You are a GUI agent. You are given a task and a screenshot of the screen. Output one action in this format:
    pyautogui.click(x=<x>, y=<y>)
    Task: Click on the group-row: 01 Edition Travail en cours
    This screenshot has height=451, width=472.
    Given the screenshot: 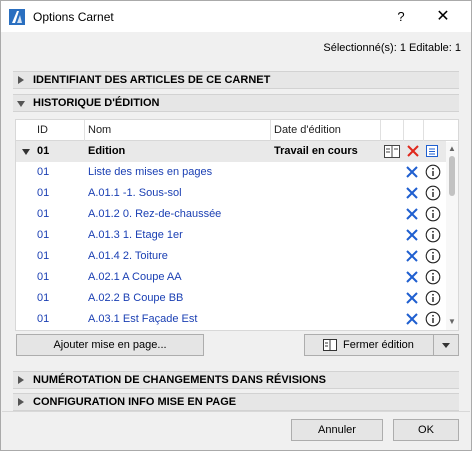 What is the action you would take?
    pyautogui.click(x=231, y=151)
    